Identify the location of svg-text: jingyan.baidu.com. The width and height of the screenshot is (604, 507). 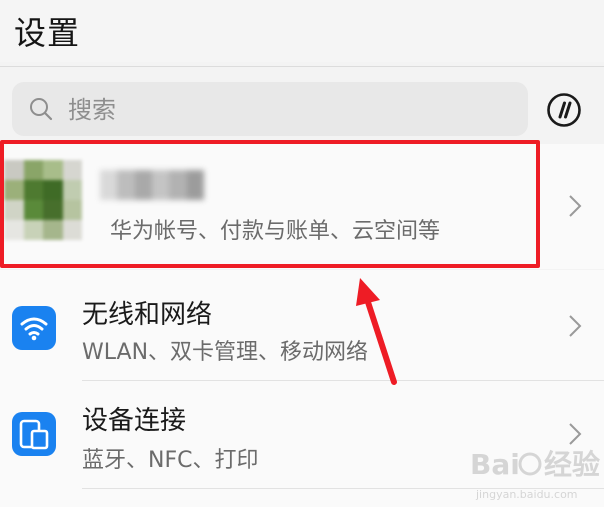
(526, 494).